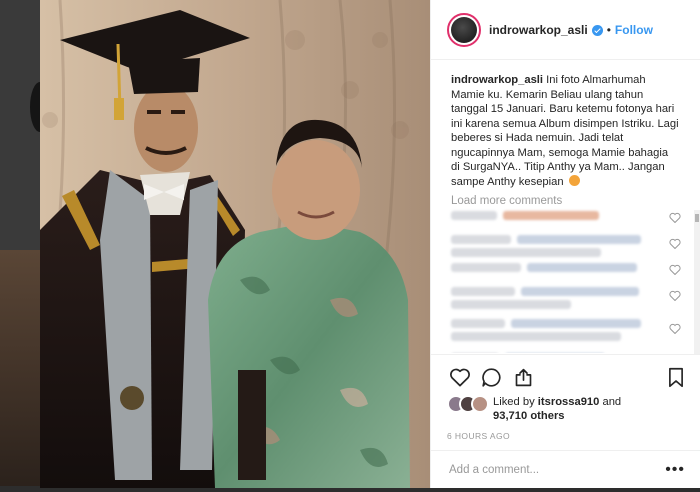  Describe the element at coordinates (566, 436) in the screenshot. I see `post-timestamp: 6 HOURS AGO` at that location.